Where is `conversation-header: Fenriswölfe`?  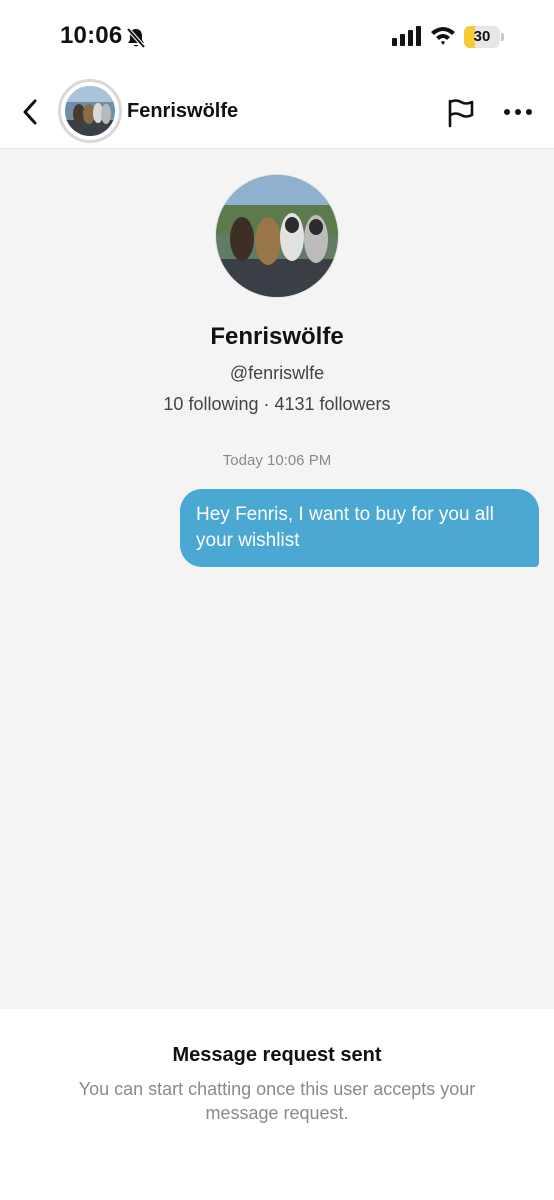
conversation-header: Fenriswölfe is located at coordinates (277, 112).